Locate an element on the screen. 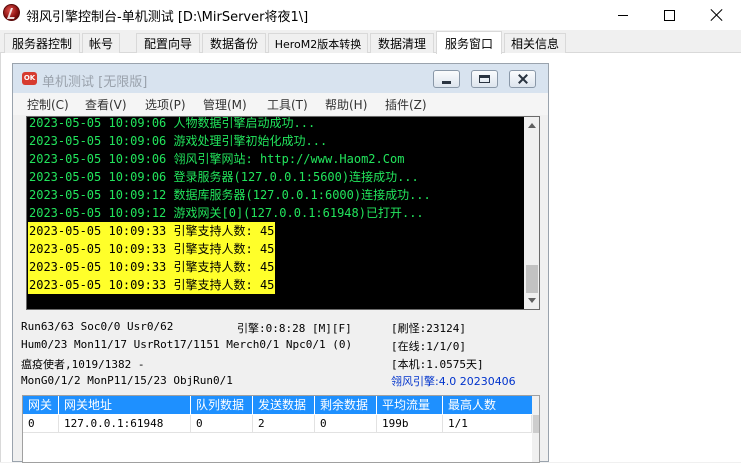 Image resolution: width=741 pixels, height=463 pixels. menu-control: 控制(C) is located at coordinates (48, 104).